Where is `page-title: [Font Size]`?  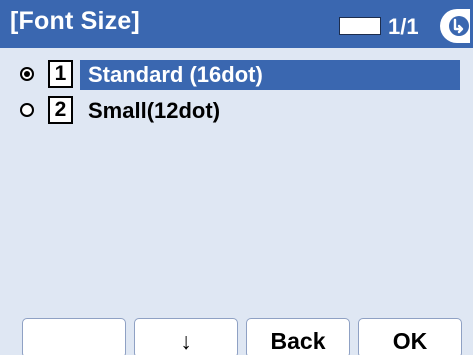 page-title: [Font Size] is located at coordinates (75, 21).